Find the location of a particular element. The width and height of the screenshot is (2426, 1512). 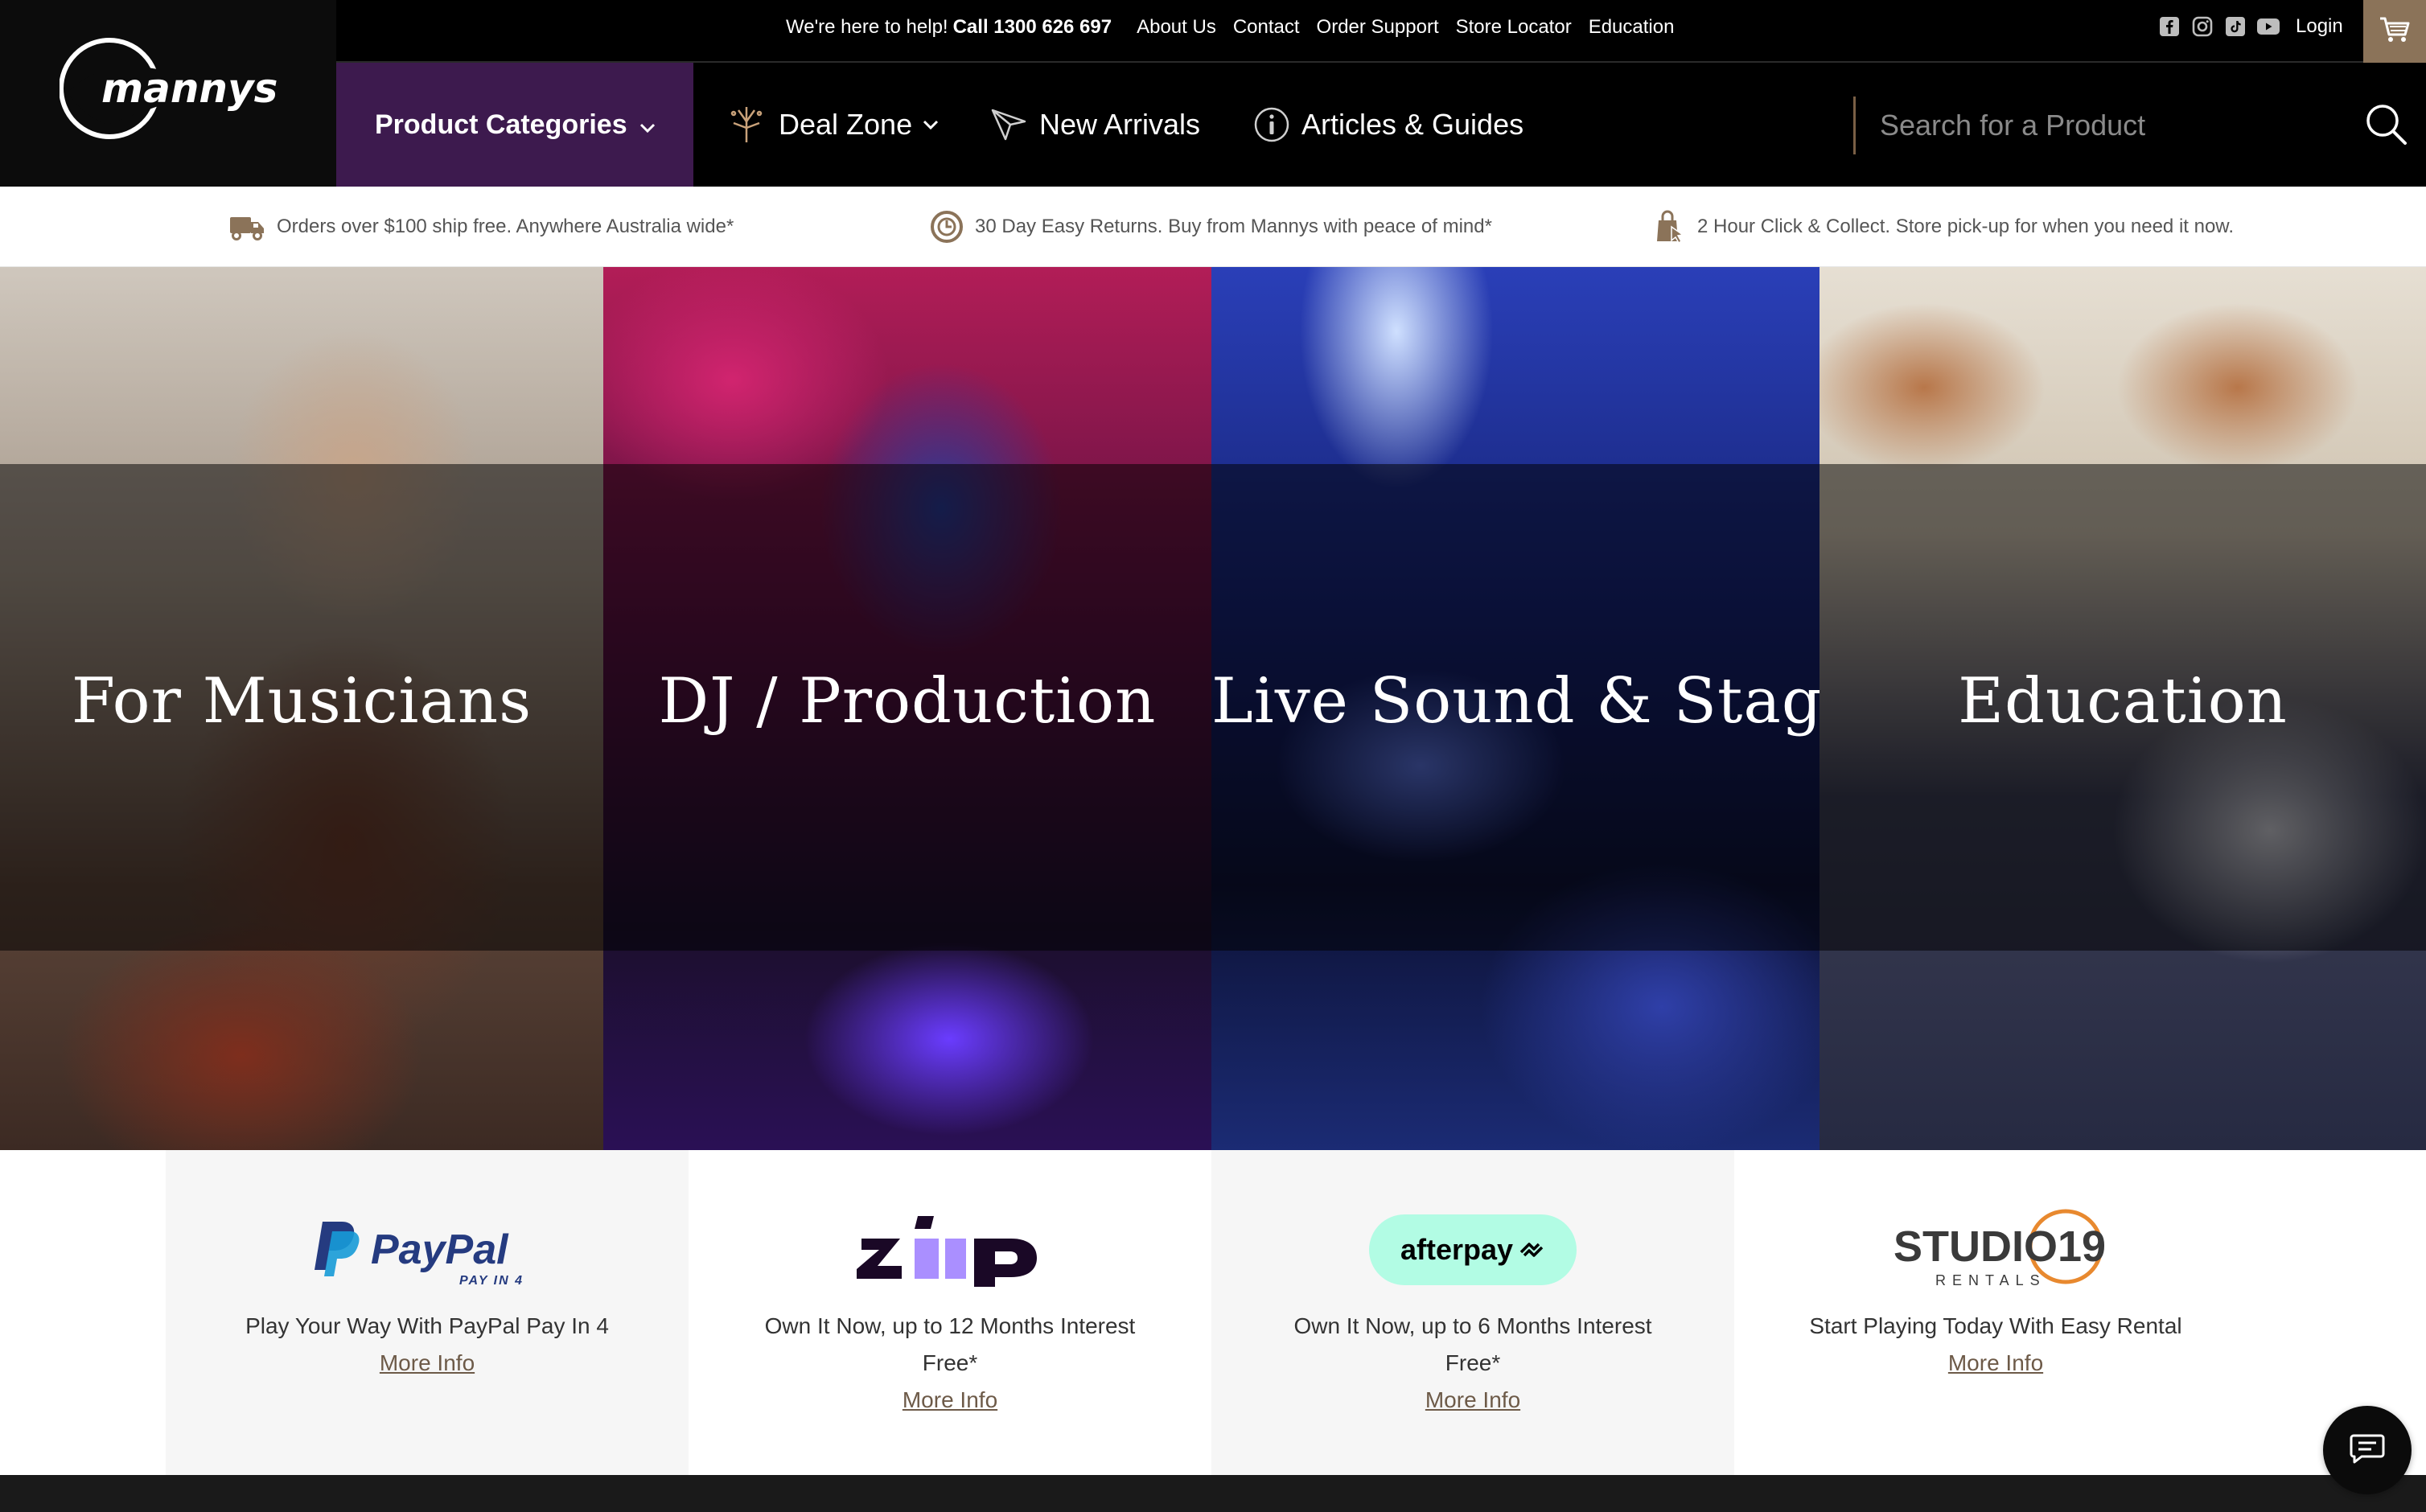

mannys-logo: mannys is located at coordinates (168, 89).